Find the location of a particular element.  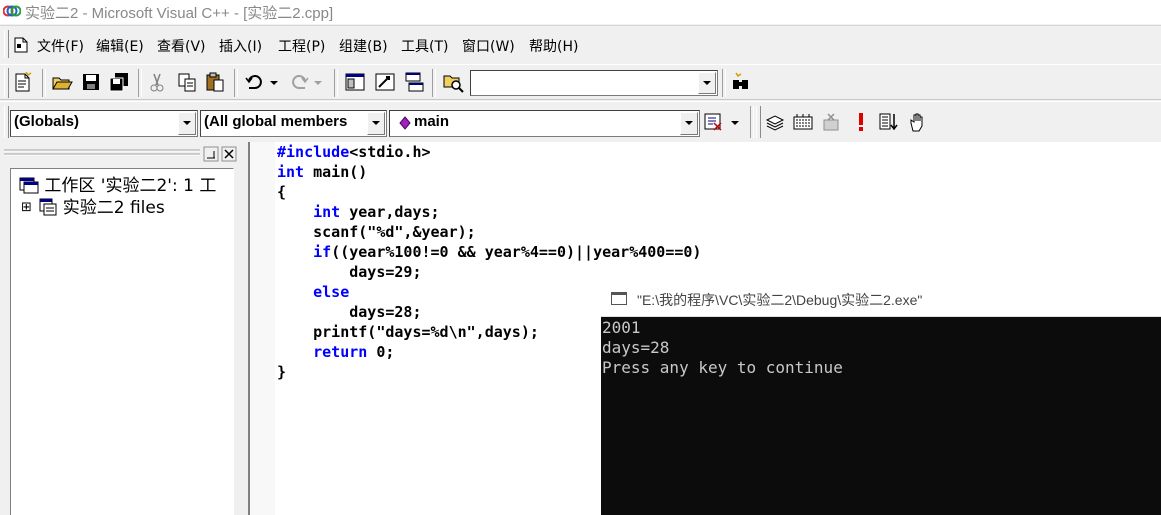

save-all-icon is located at coordinates (119, 82).